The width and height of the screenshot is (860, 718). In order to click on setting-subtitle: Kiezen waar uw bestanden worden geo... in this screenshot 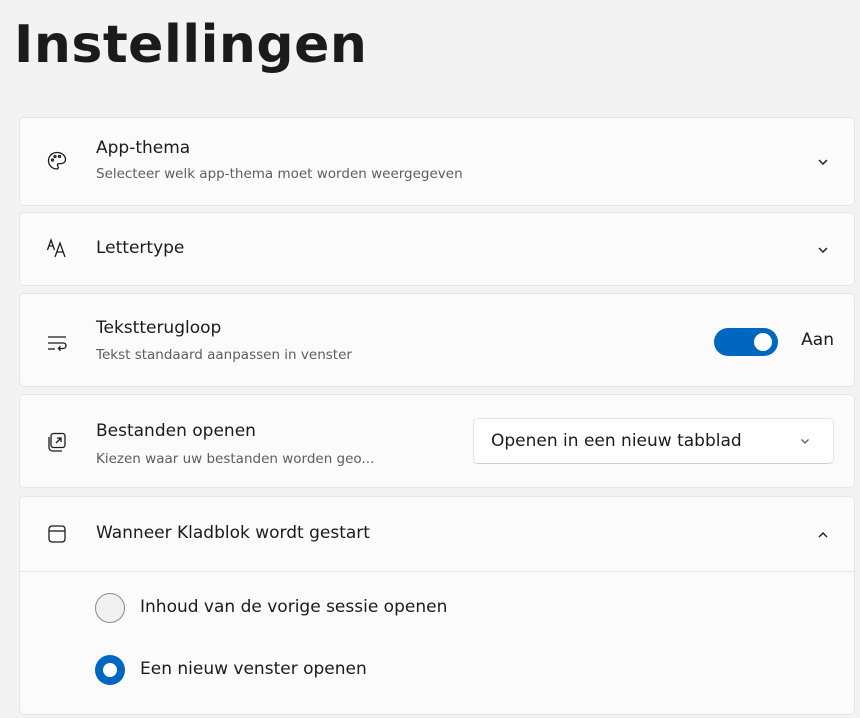, I will do `click(235, 459)`.